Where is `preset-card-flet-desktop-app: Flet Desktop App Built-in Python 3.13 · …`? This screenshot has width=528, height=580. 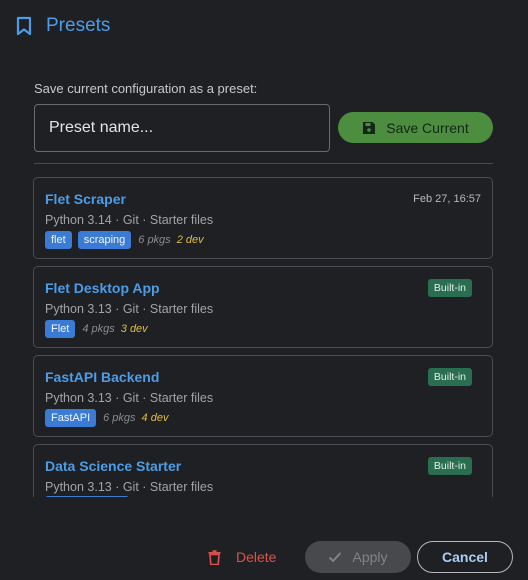
preset-card-flet-desktop-app: Flet Desktop App Built-in Python 3.13 · … is located at coordinates (263, 307).